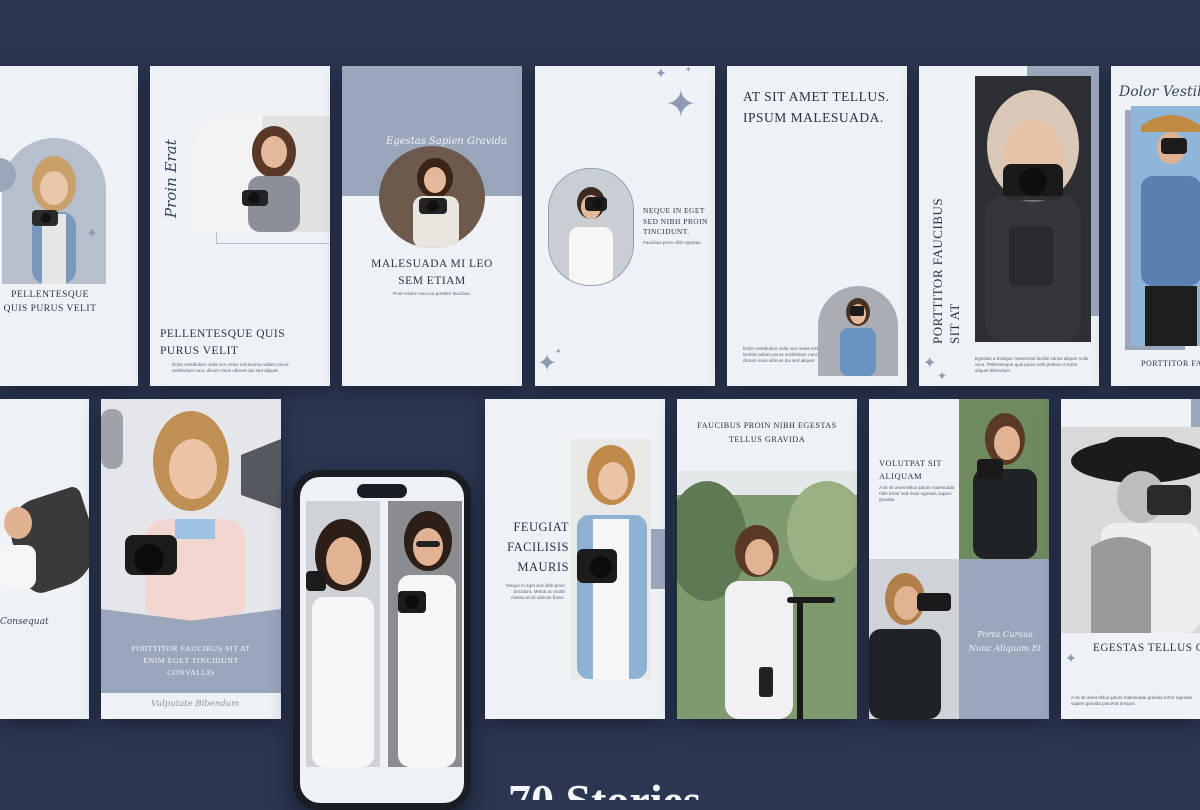  Describe the element at coordinates (223, 342) in the screenshot. I see `card-title: PELLENTESQUE QUIS PURUS VELIT` at that location.